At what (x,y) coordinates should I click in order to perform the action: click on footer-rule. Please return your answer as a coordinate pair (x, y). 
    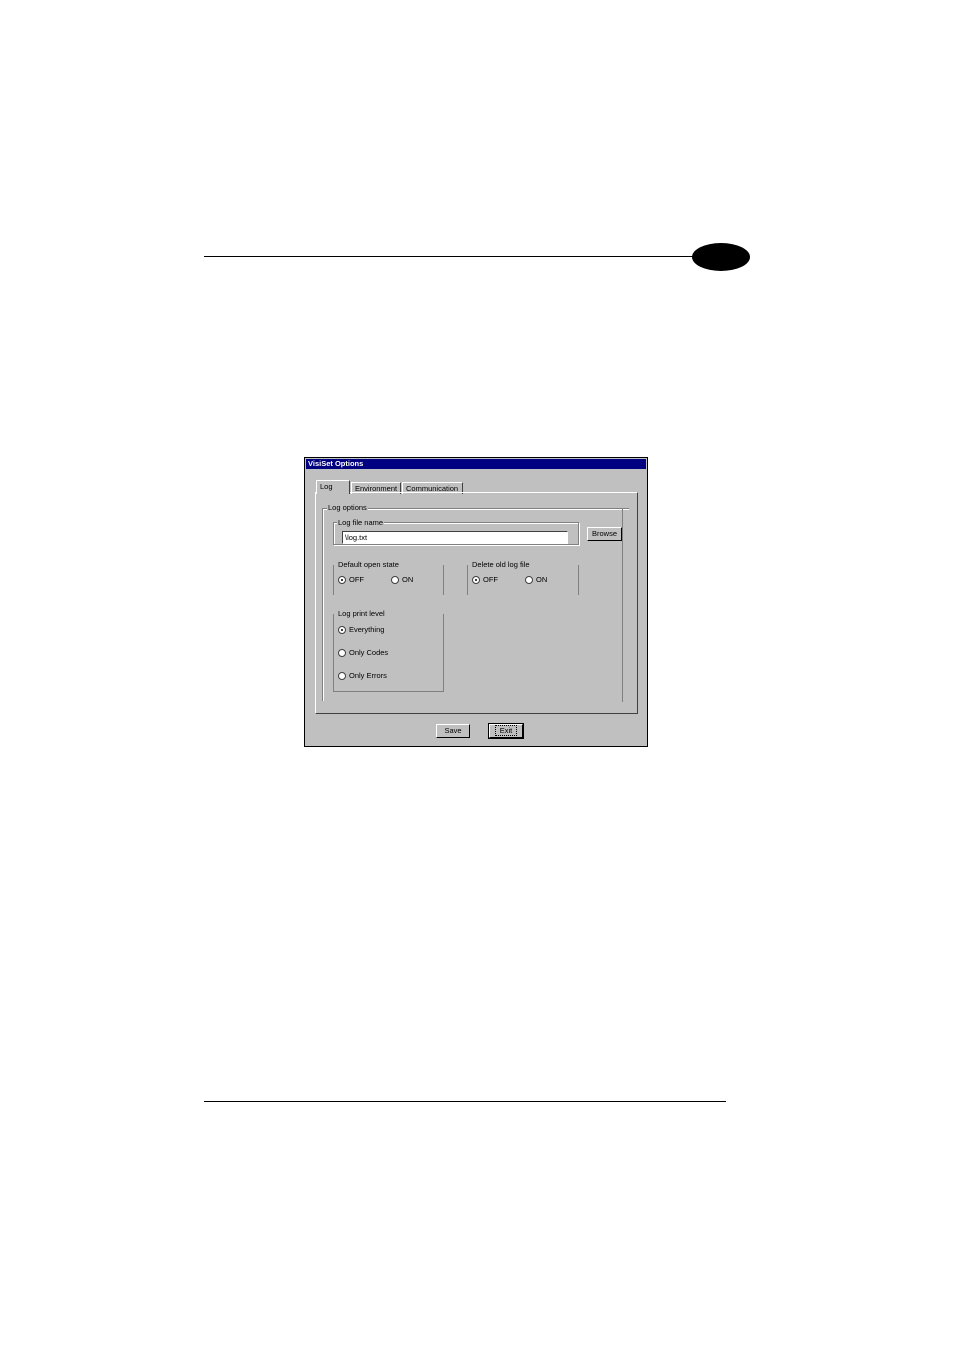
    Looking at the image, I should click on (465, 1101).